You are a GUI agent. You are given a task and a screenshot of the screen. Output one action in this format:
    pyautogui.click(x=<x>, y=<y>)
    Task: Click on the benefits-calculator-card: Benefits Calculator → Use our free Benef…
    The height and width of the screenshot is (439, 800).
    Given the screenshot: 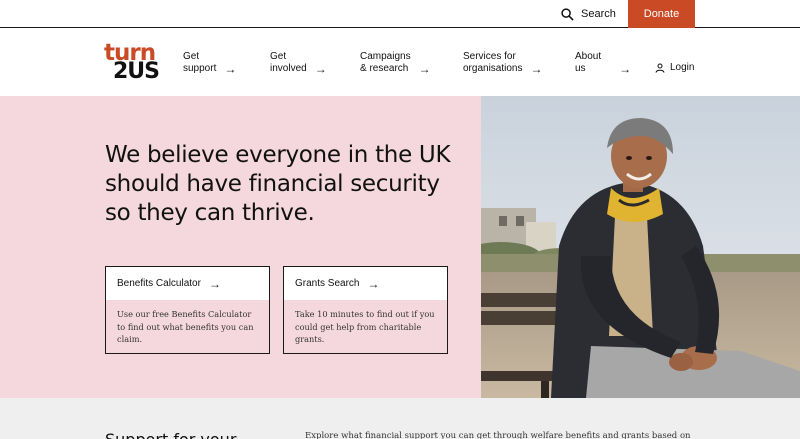 What is the action you would take?
    pyautogui.click(x=187, y=310)
    